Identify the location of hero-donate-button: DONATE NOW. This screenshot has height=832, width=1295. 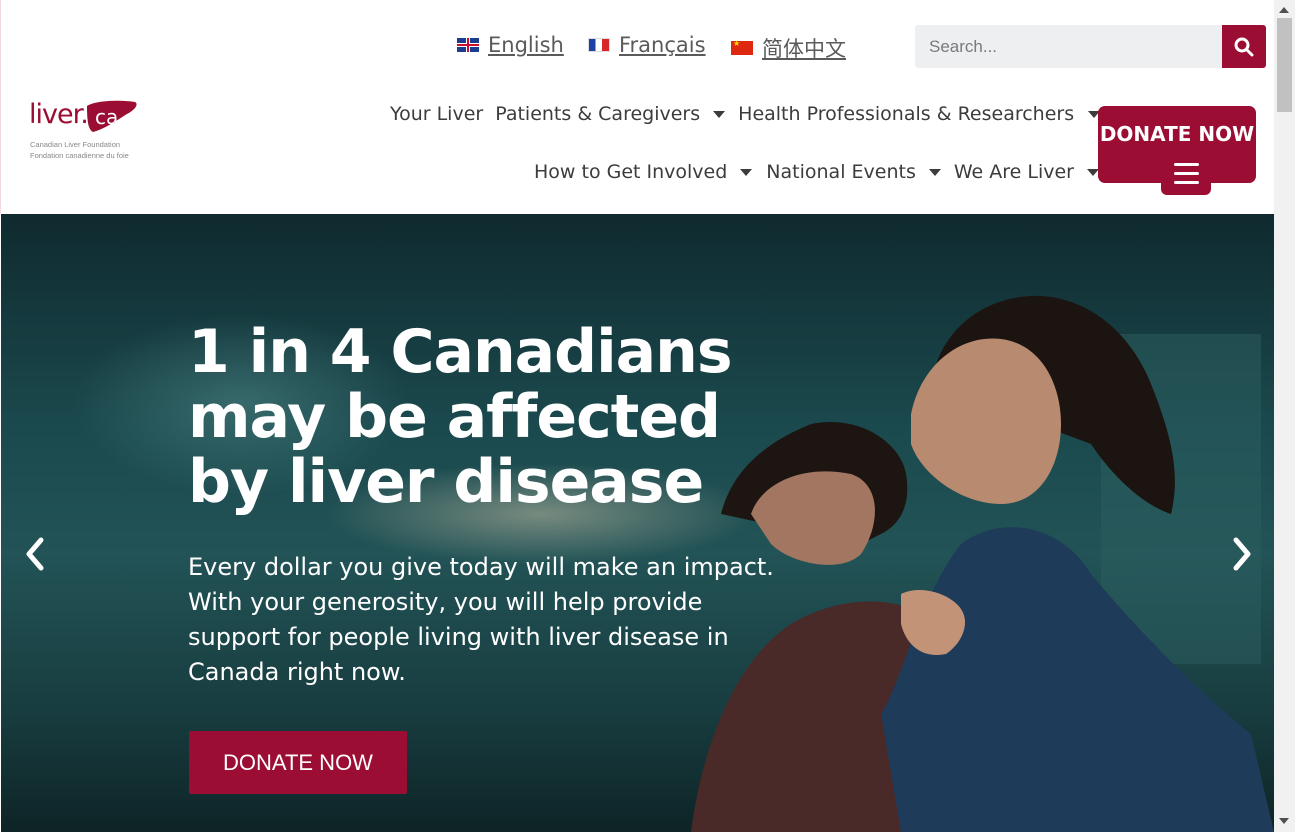
(298, 762).